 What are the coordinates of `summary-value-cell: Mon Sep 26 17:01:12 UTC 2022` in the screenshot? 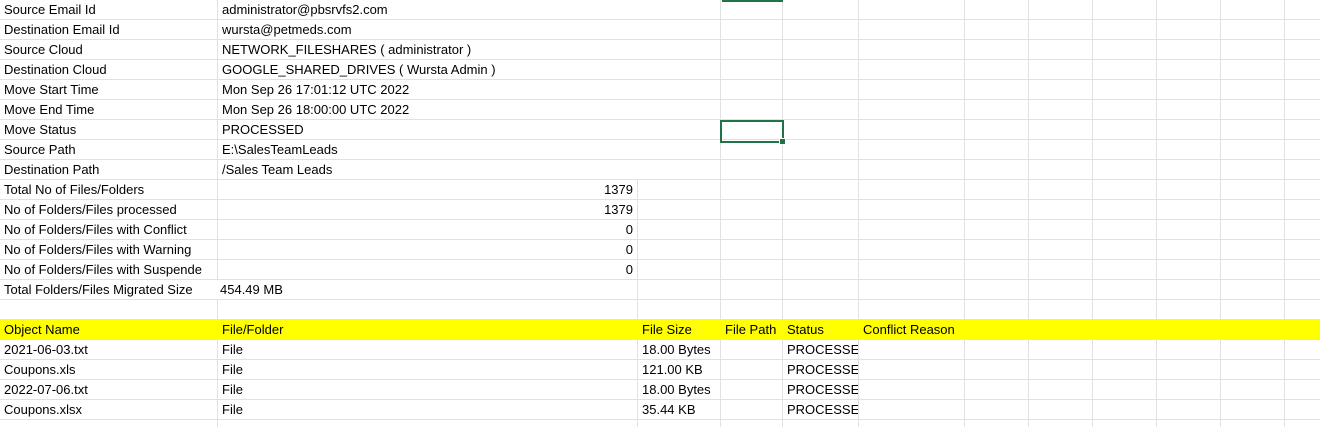 It's located at (428, 89).